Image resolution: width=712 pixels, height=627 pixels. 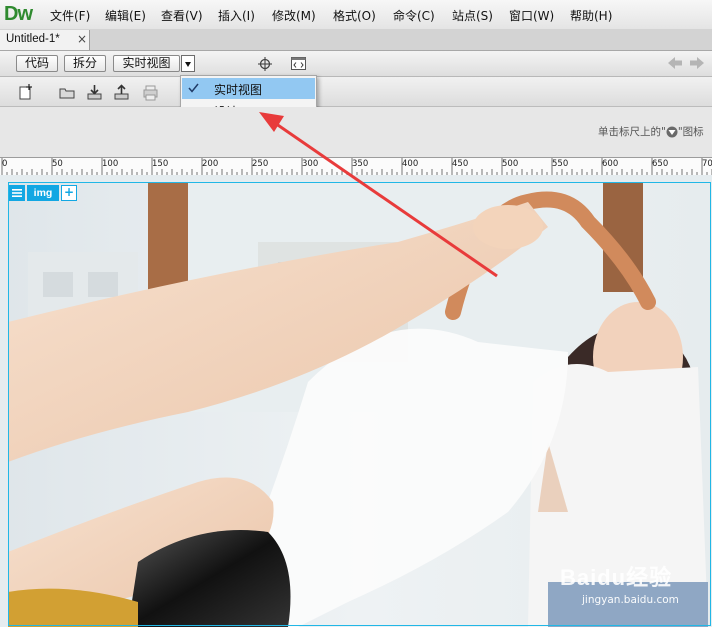 What do you see at coordinates (57, 164) in the screenshot?
I see `ruler-label: 50` at bounding box center [57, 164].